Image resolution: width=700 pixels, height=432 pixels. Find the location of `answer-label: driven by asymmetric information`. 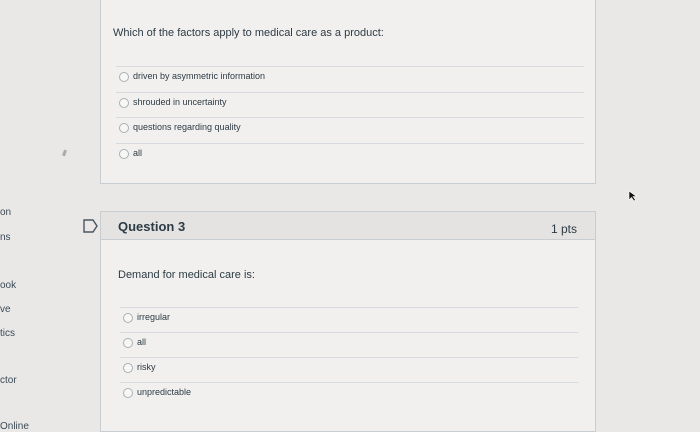

answer-label: driven by asymmetric information is located at coordinates (199, 76).